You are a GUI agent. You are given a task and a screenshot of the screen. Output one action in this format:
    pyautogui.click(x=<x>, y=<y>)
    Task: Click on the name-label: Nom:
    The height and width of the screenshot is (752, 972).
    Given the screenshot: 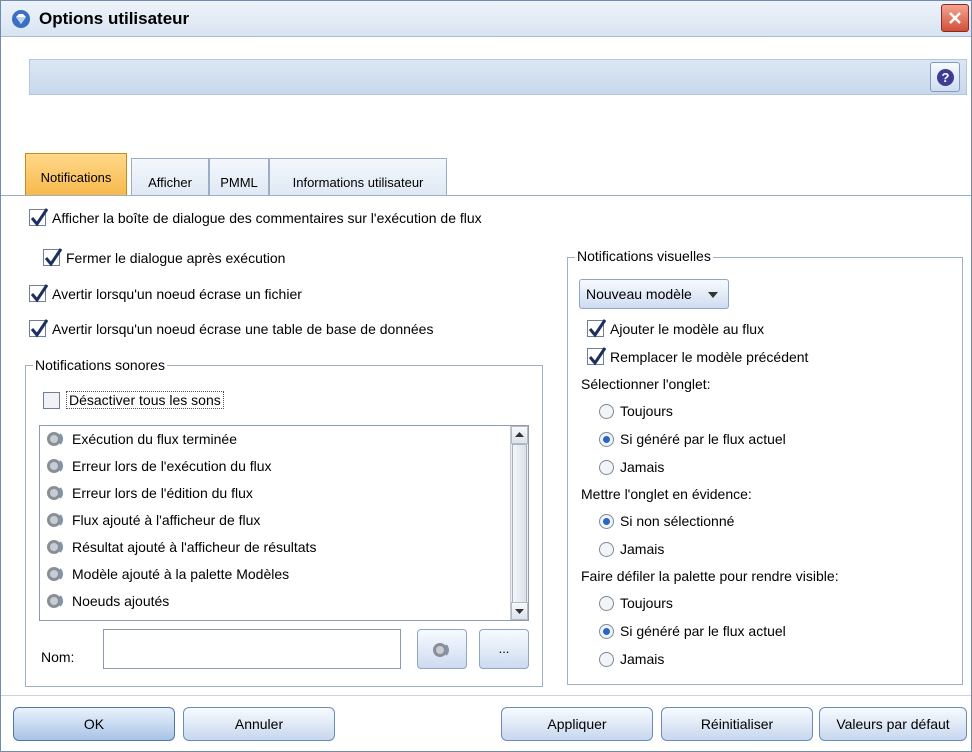 What is the action you would take?
    pyautogui.click(x=58, y=657)
    